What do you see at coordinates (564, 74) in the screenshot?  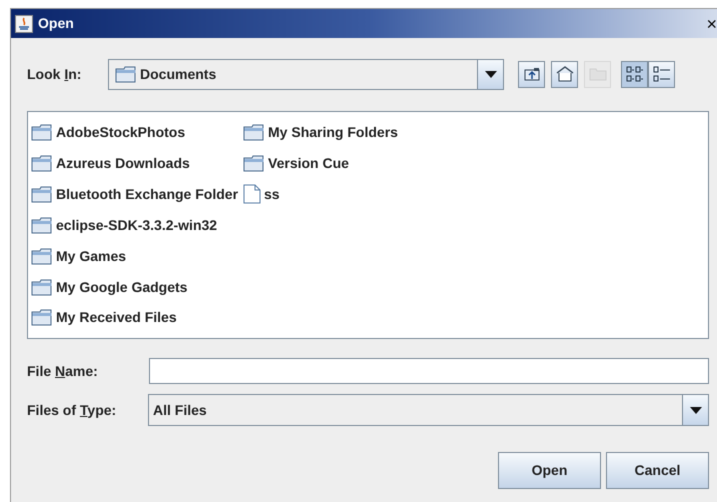 I see `home-icon` at bounding box center [564, 74].